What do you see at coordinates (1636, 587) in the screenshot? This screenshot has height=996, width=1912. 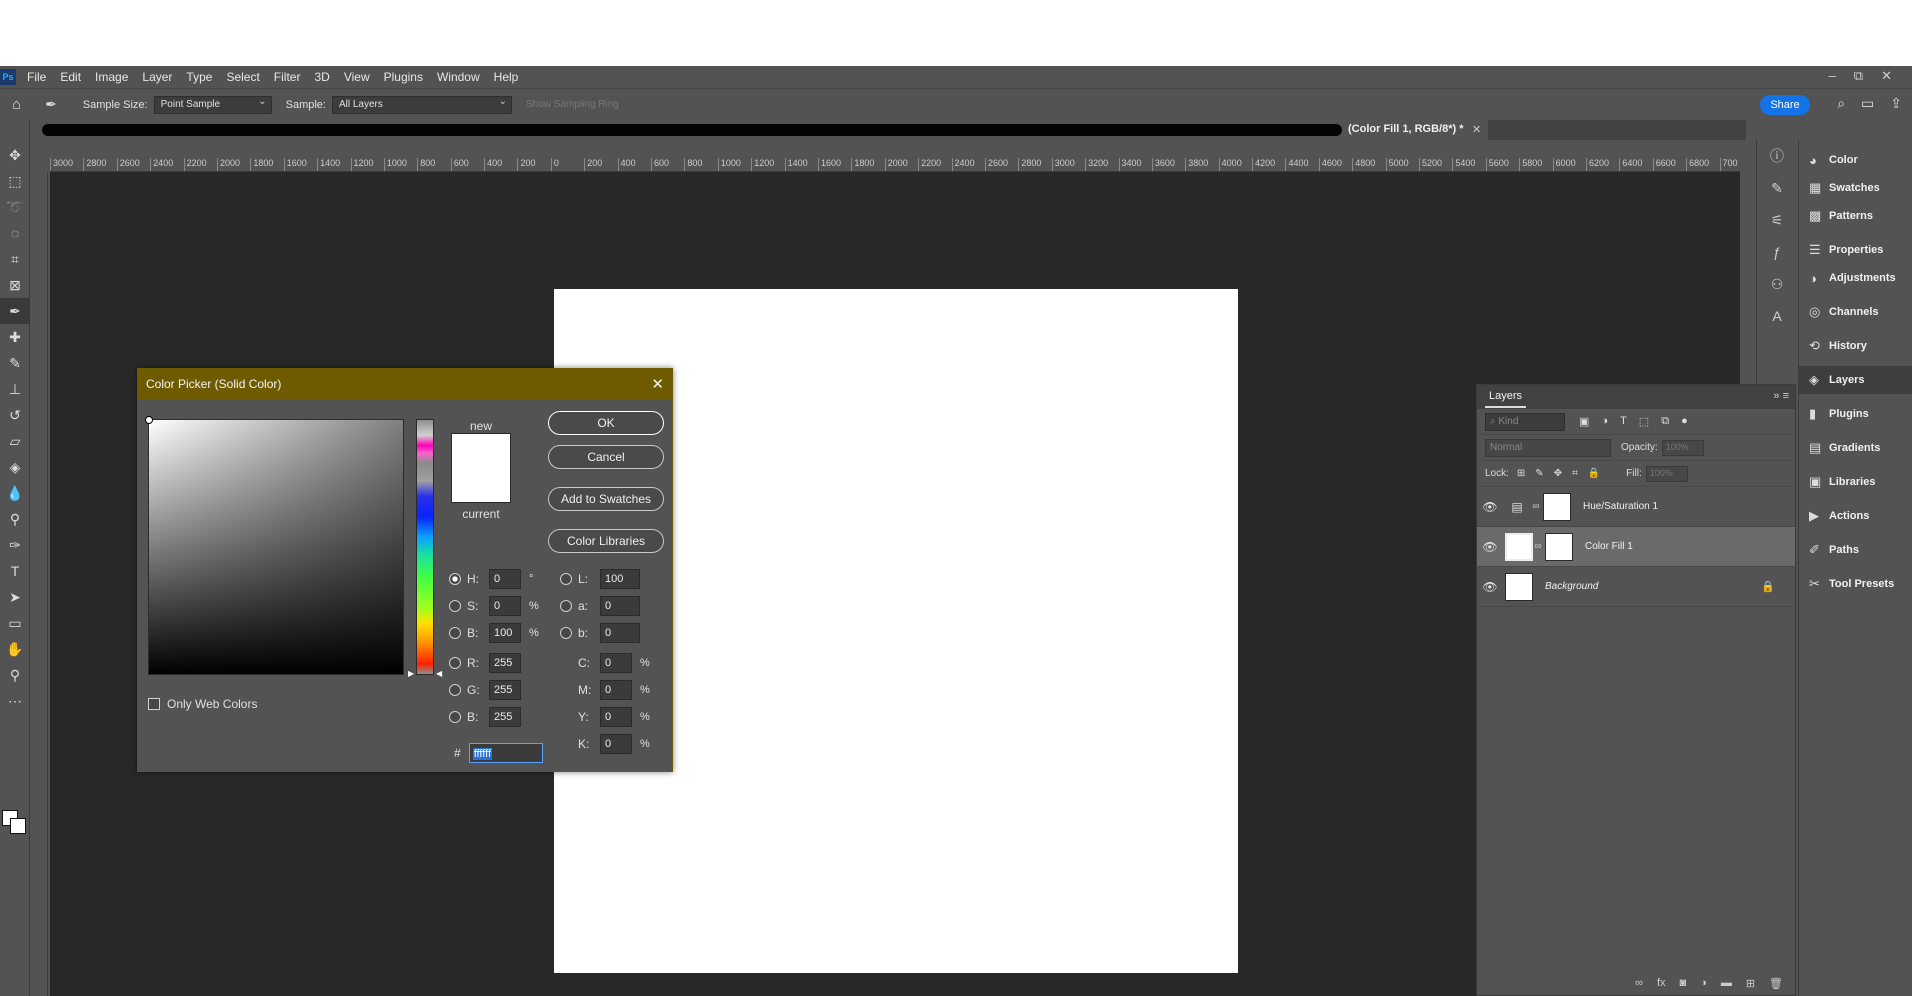 I see `layer-row-background: 👁 Background 🔒` at bounding box center [1636, 587].